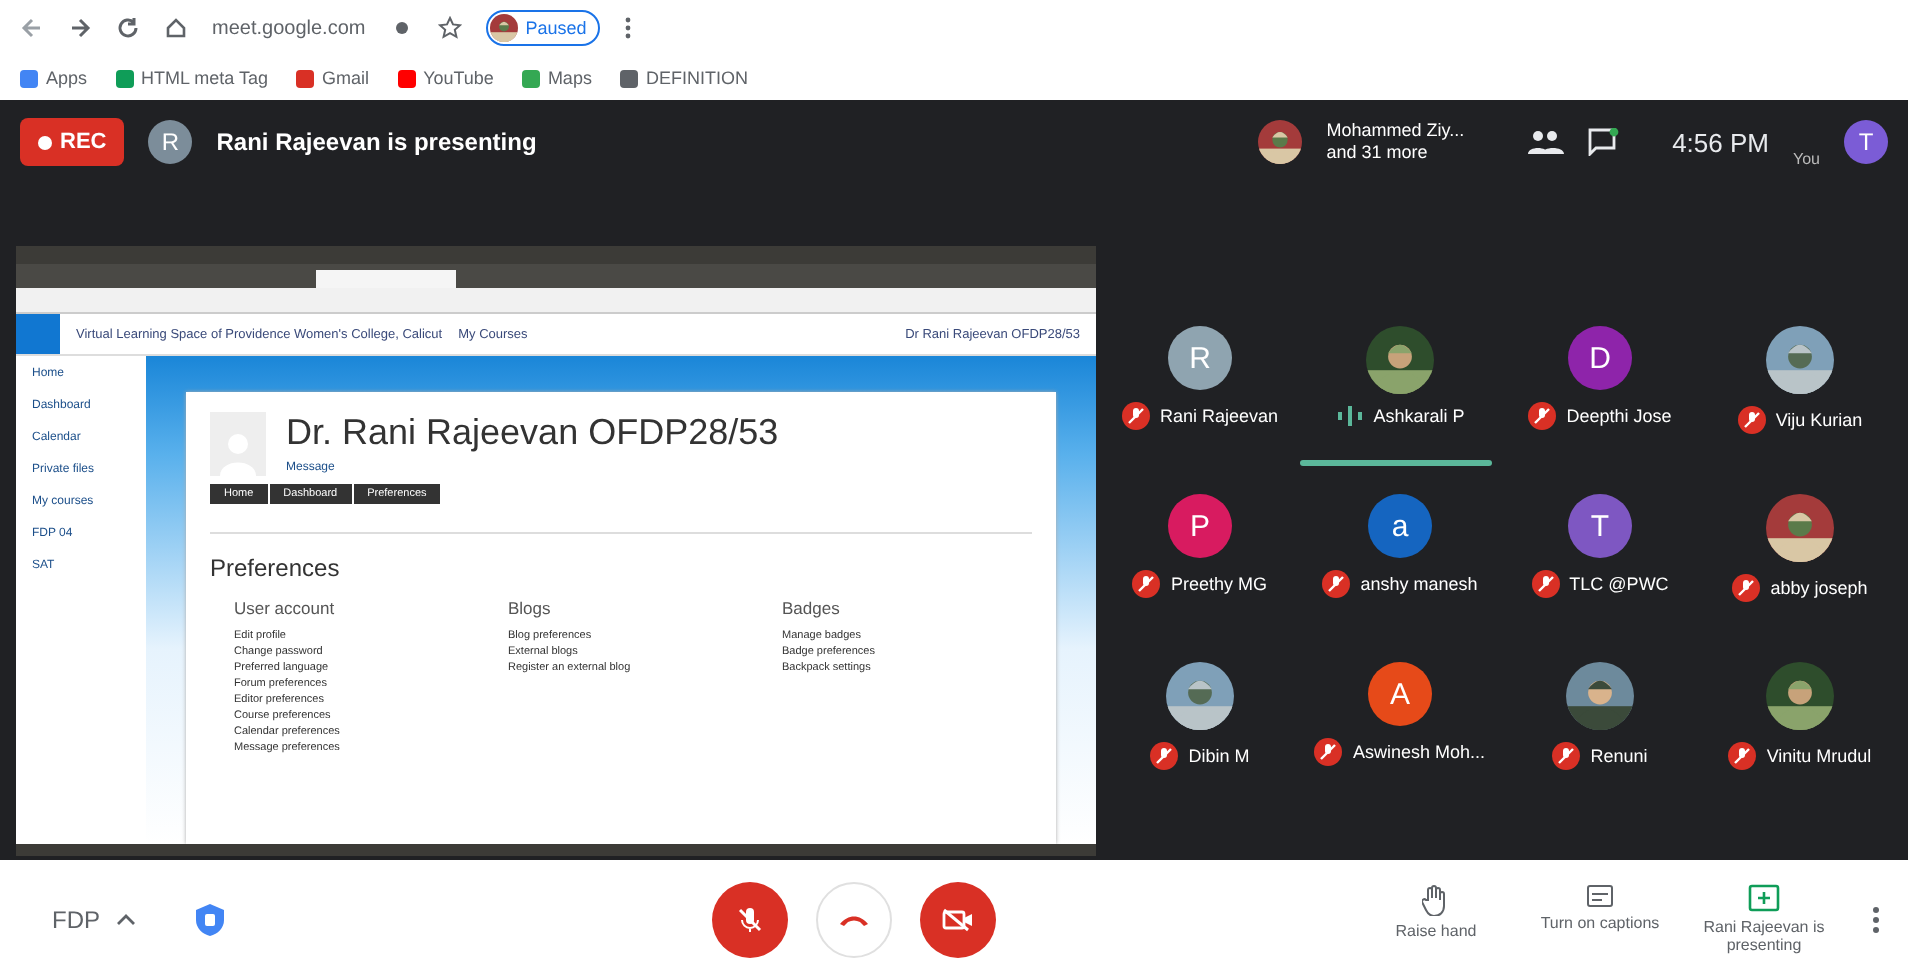  Describe the element at coordinates (1200, 358) in the screenshot. I see `participant-avatar: R` at that location.